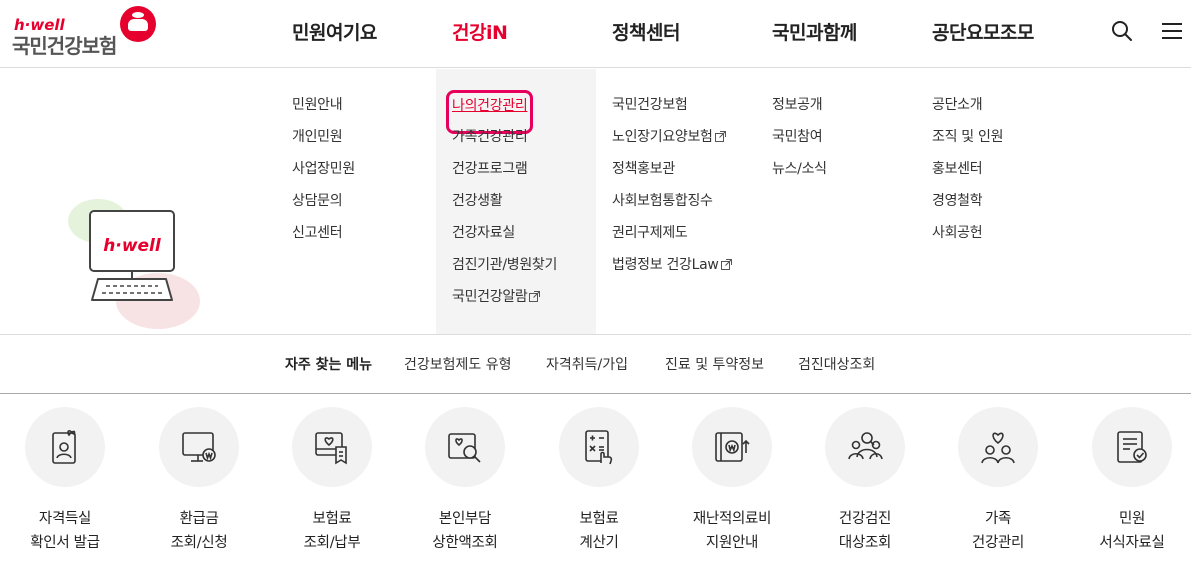 This screenshot has height=565, width=1191. What do you see at coordinates (490, 297) in the screenshot?
I see `menu-link-label: 국민건강알람` at bounding box center [490, 297].